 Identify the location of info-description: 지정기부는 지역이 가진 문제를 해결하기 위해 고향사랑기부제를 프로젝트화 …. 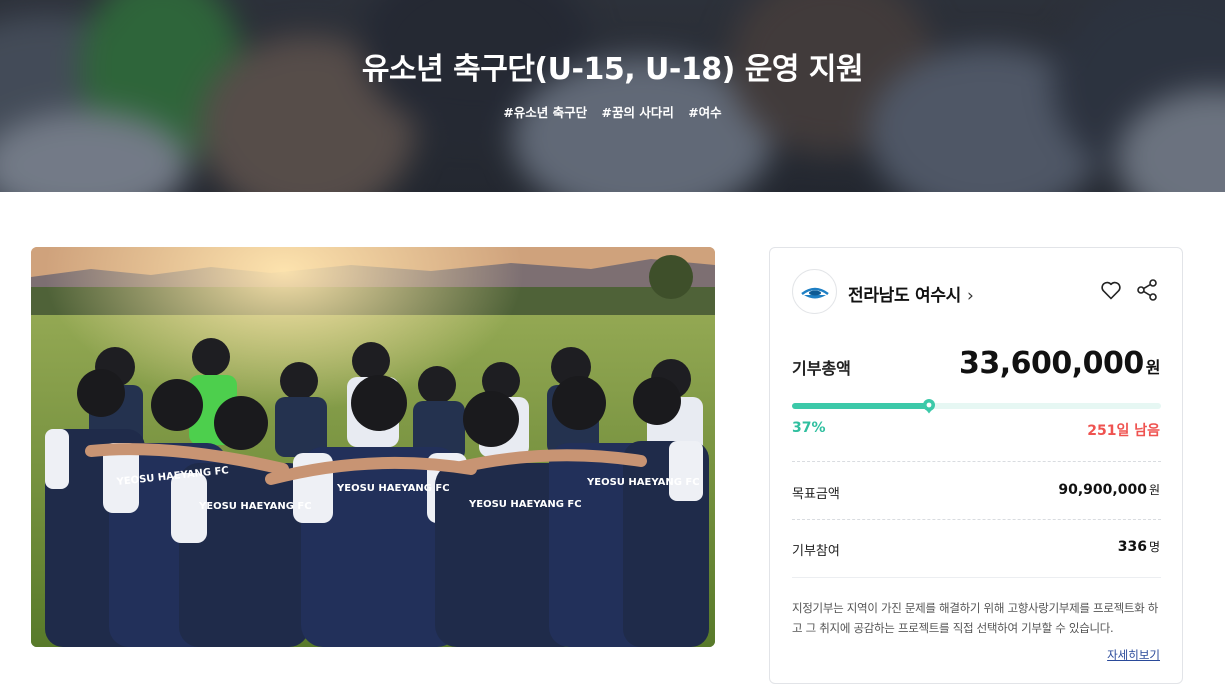
(975, 618).